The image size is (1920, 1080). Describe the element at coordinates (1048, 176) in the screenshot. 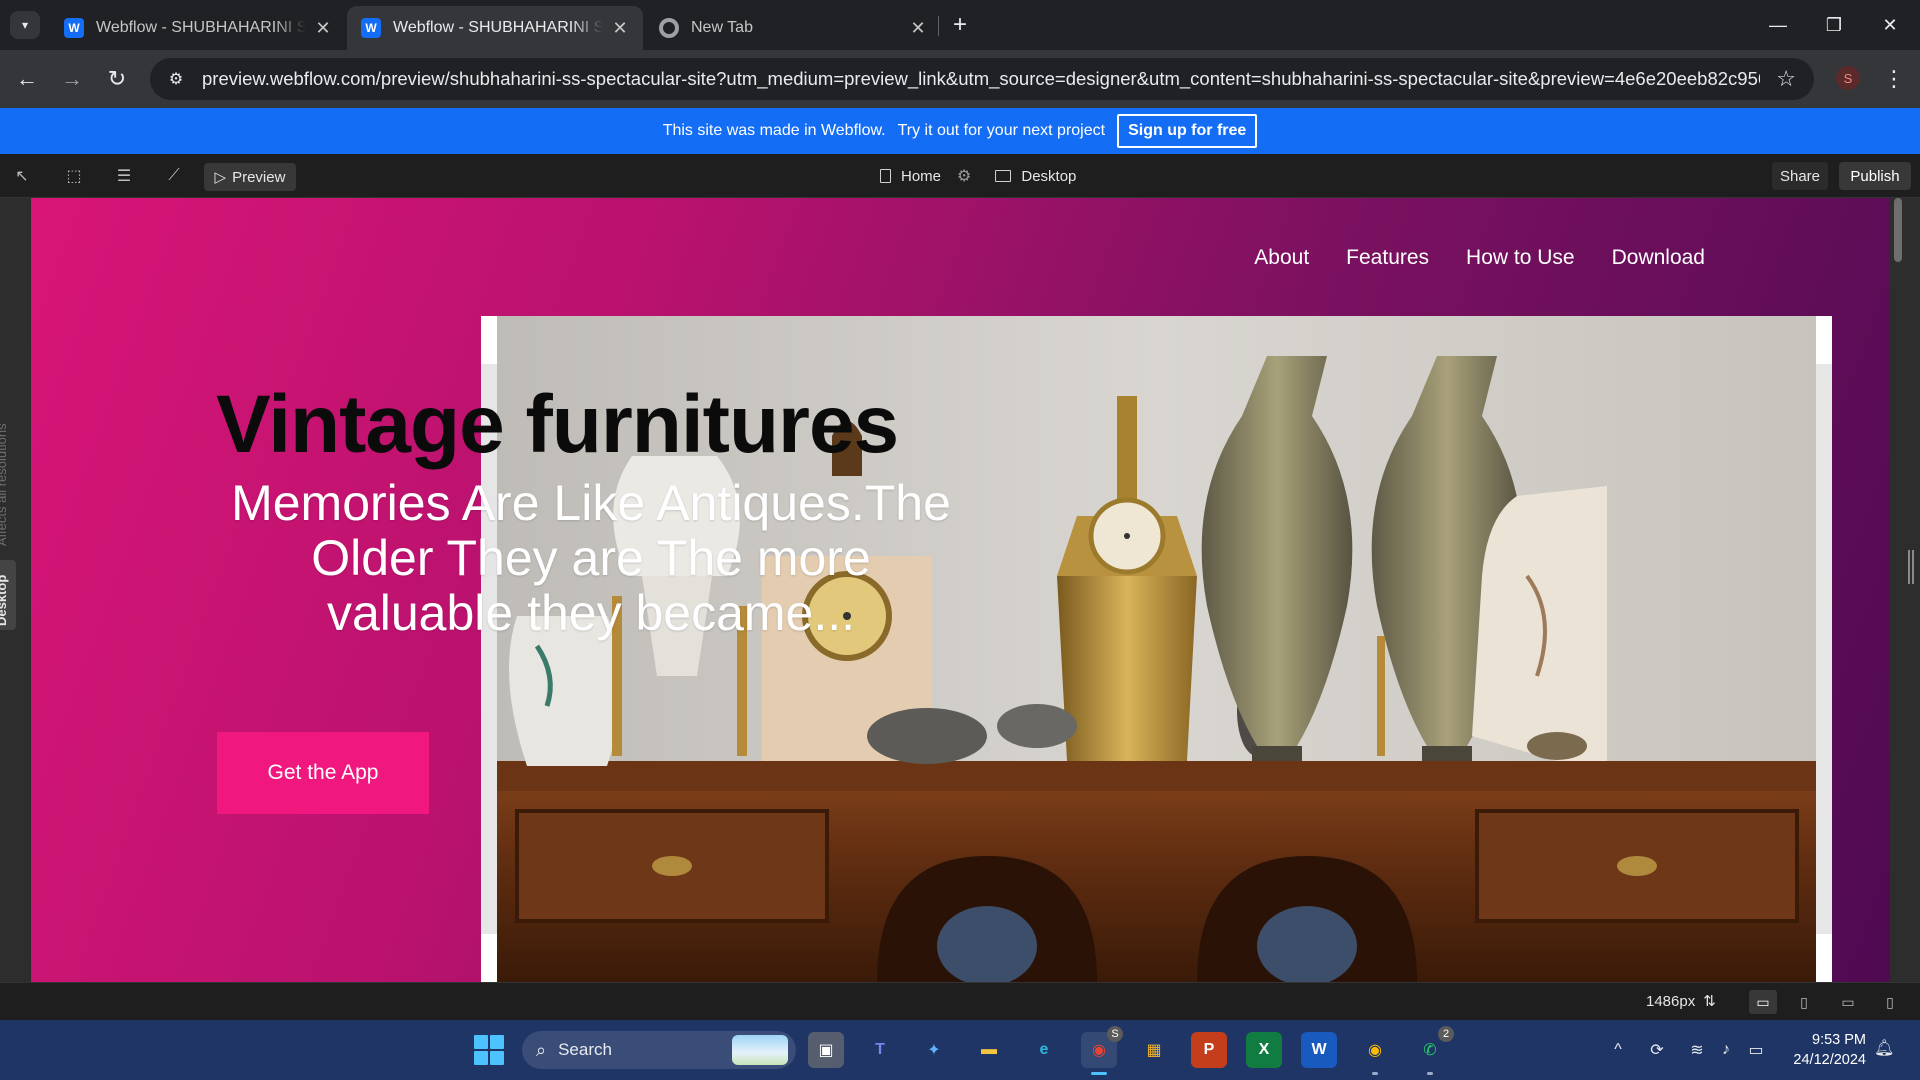

I see `breakpoint-name: Desktop` at that location.